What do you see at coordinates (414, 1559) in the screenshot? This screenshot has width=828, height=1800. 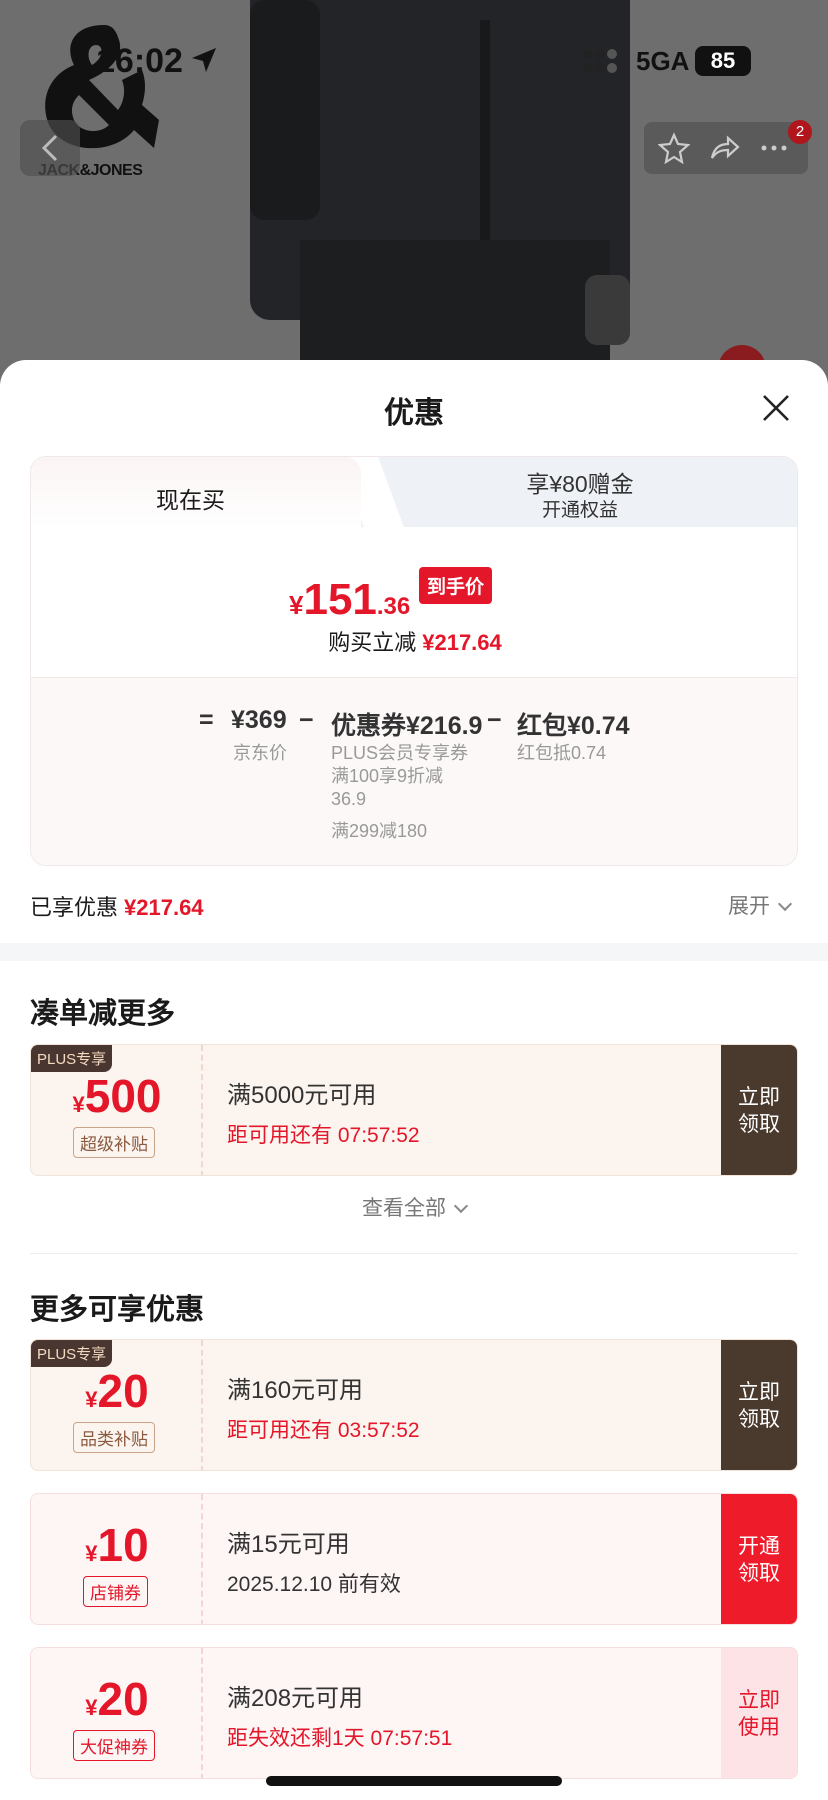 I see `coupon-card: ¥10 店铺券 满15元可用 2025.12.10 前有效 开通领取` at bounding box center [414, 1559].